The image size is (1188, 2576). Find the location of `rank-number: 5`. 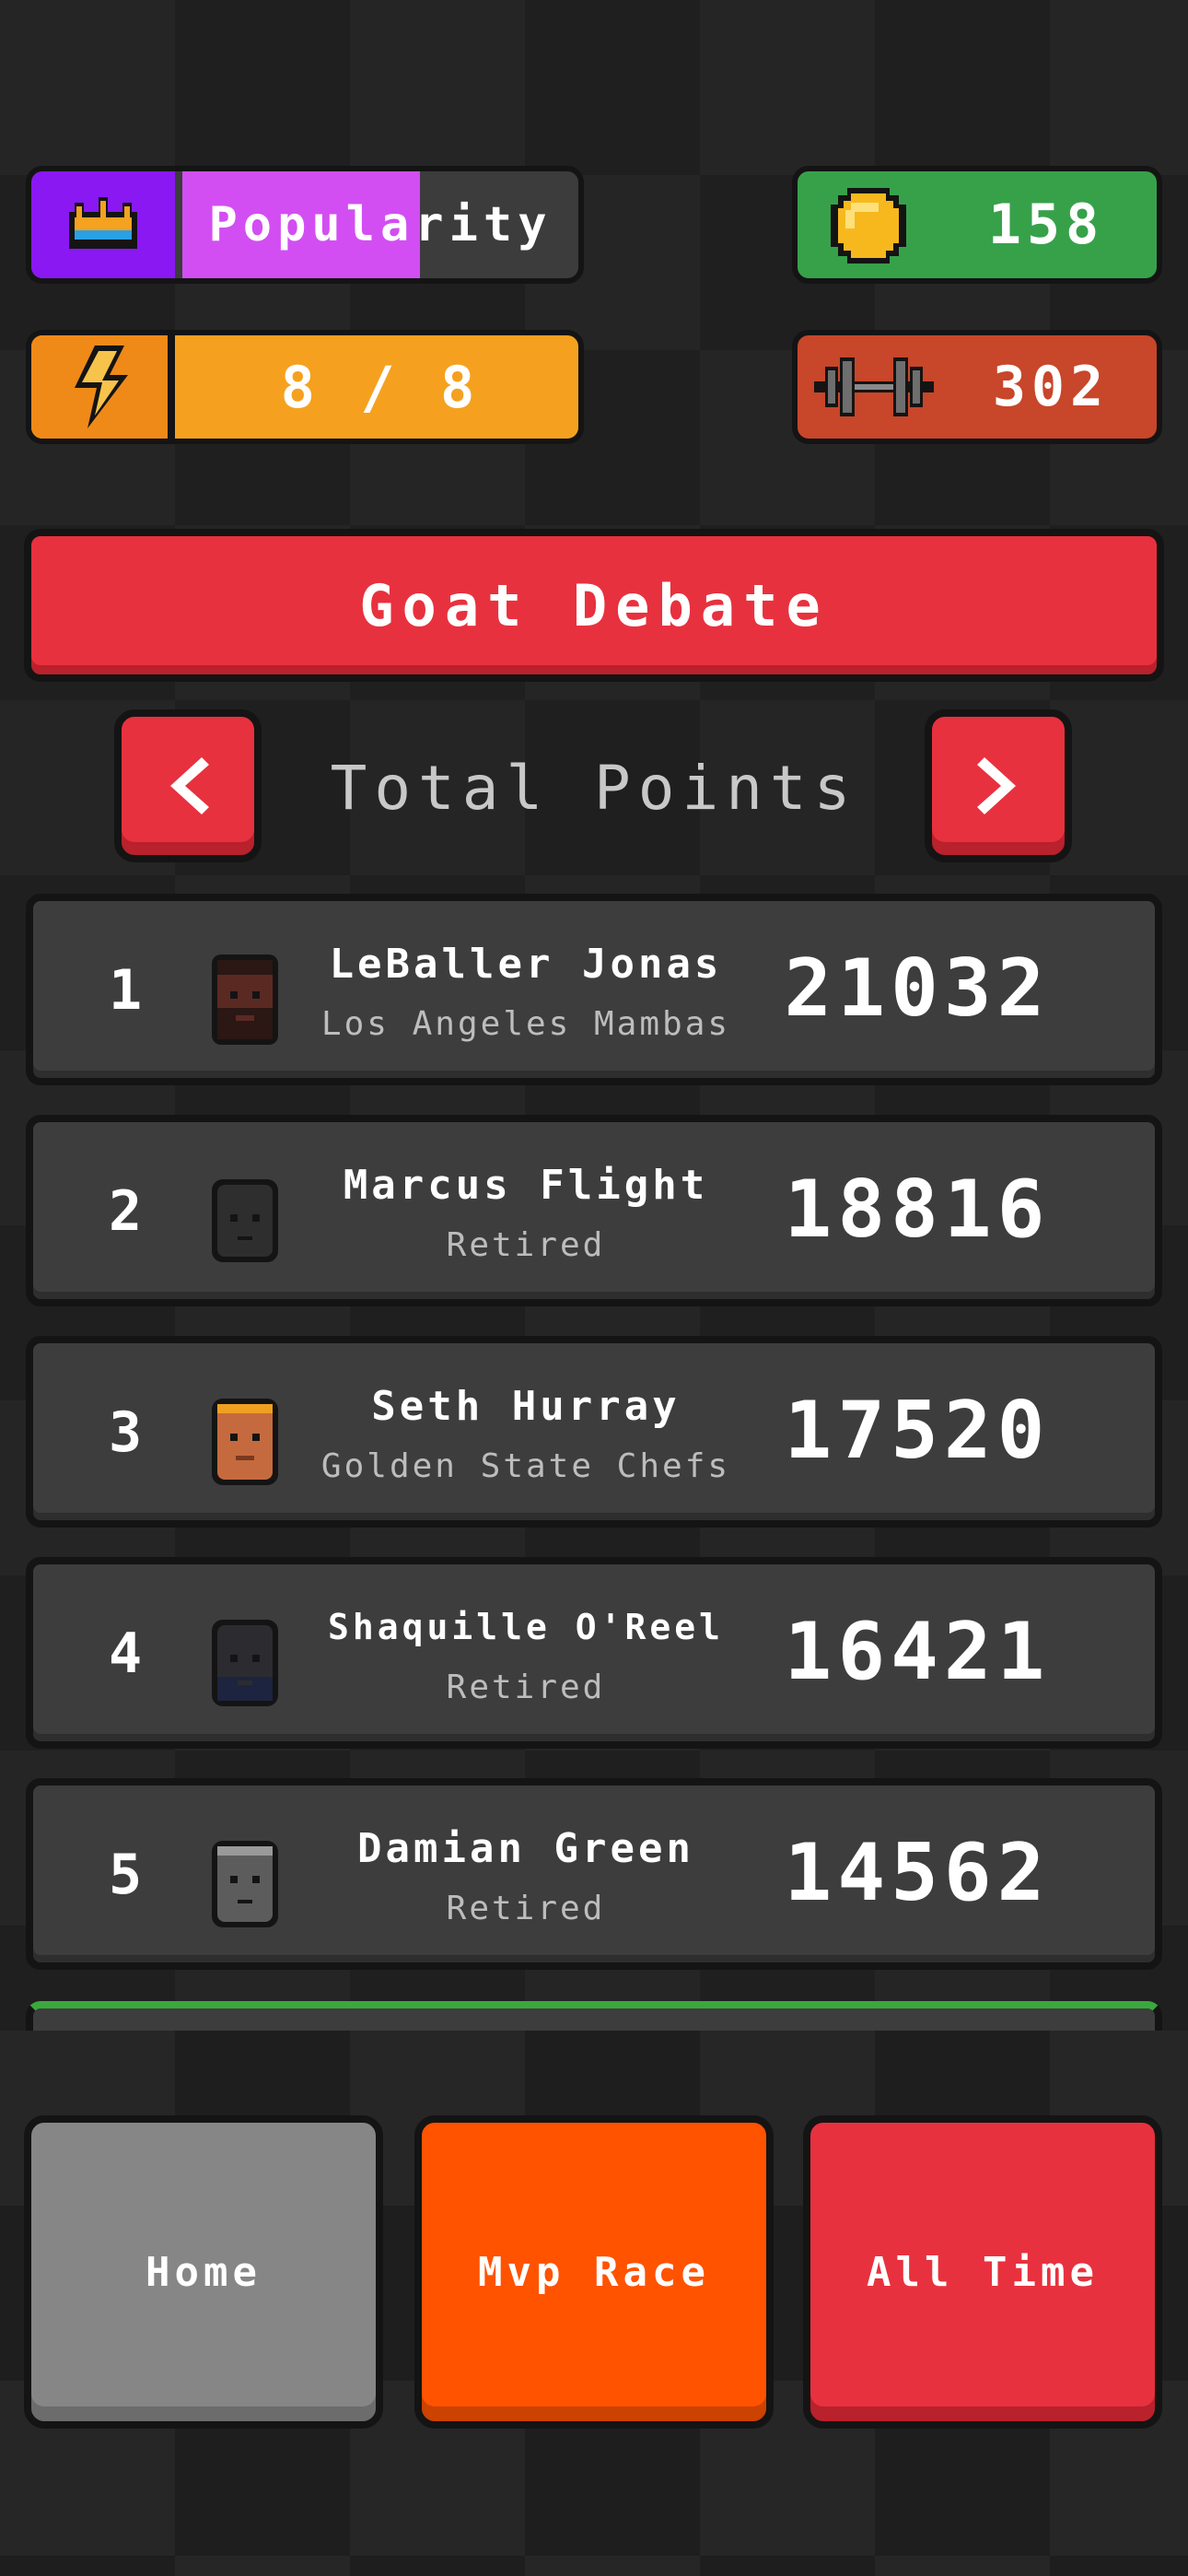

rank-number: 5 is located at coordinates (125, 1875).